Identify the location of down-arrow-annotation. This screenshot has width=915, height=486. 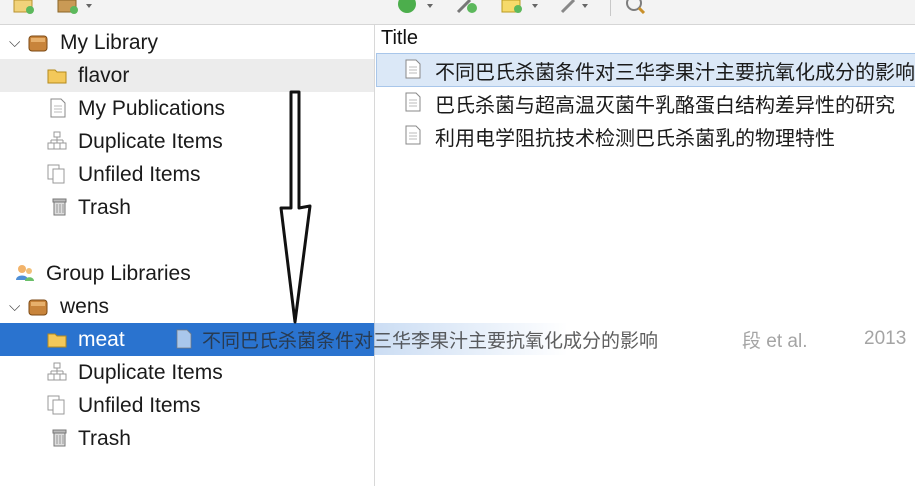
(295, 207).